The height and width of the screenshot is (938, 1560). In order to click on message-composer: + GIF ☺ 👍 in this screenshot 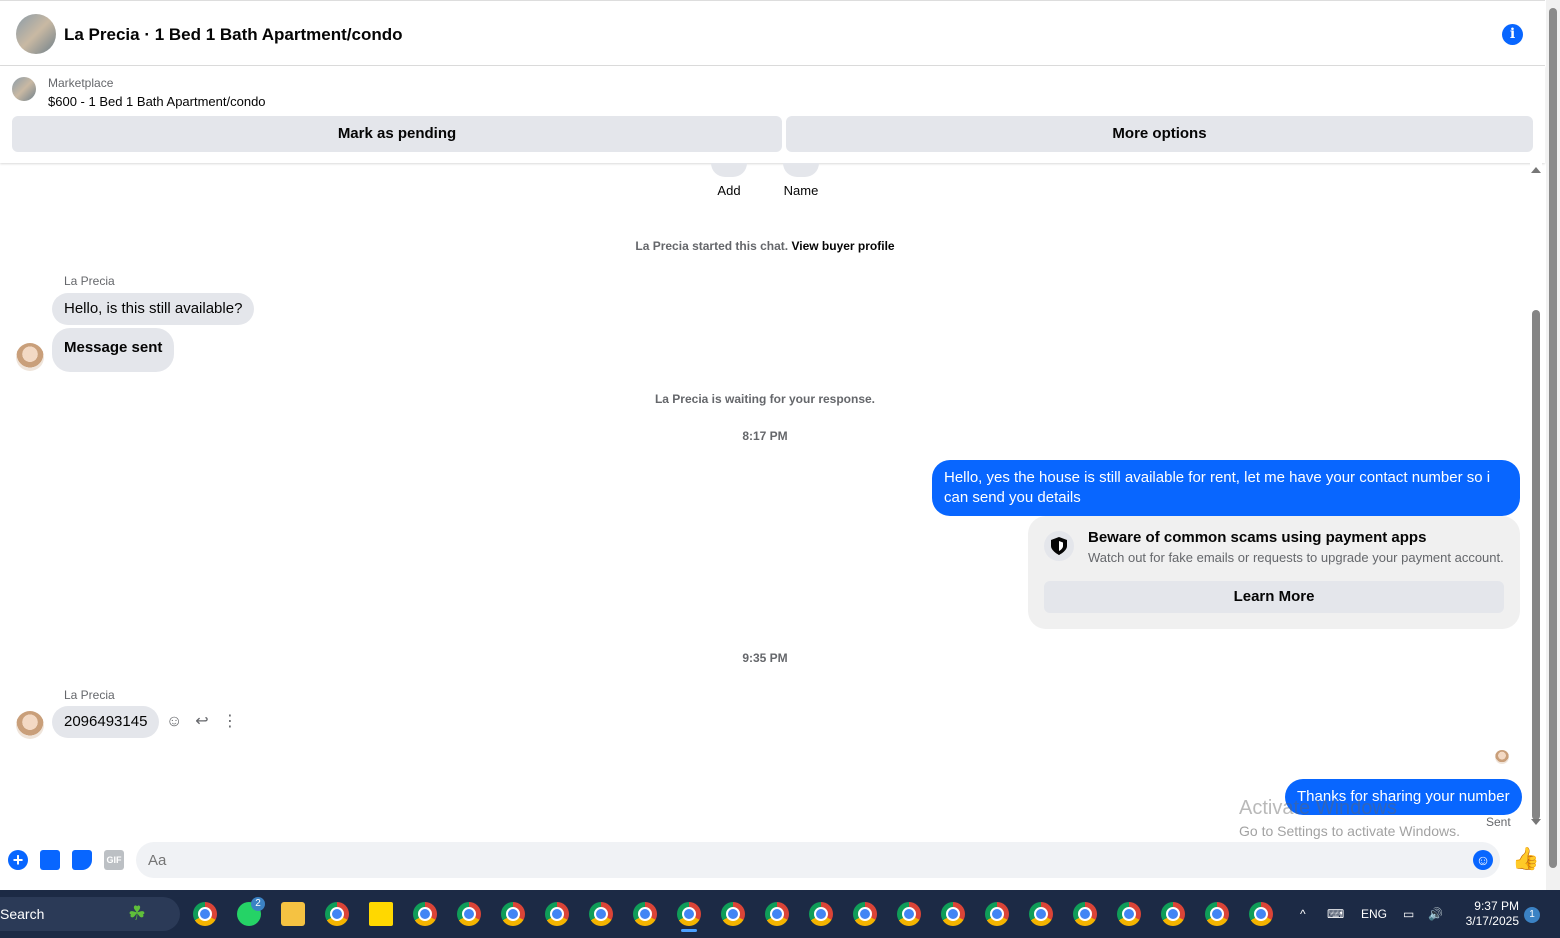, I will do `click(772, 865)`.